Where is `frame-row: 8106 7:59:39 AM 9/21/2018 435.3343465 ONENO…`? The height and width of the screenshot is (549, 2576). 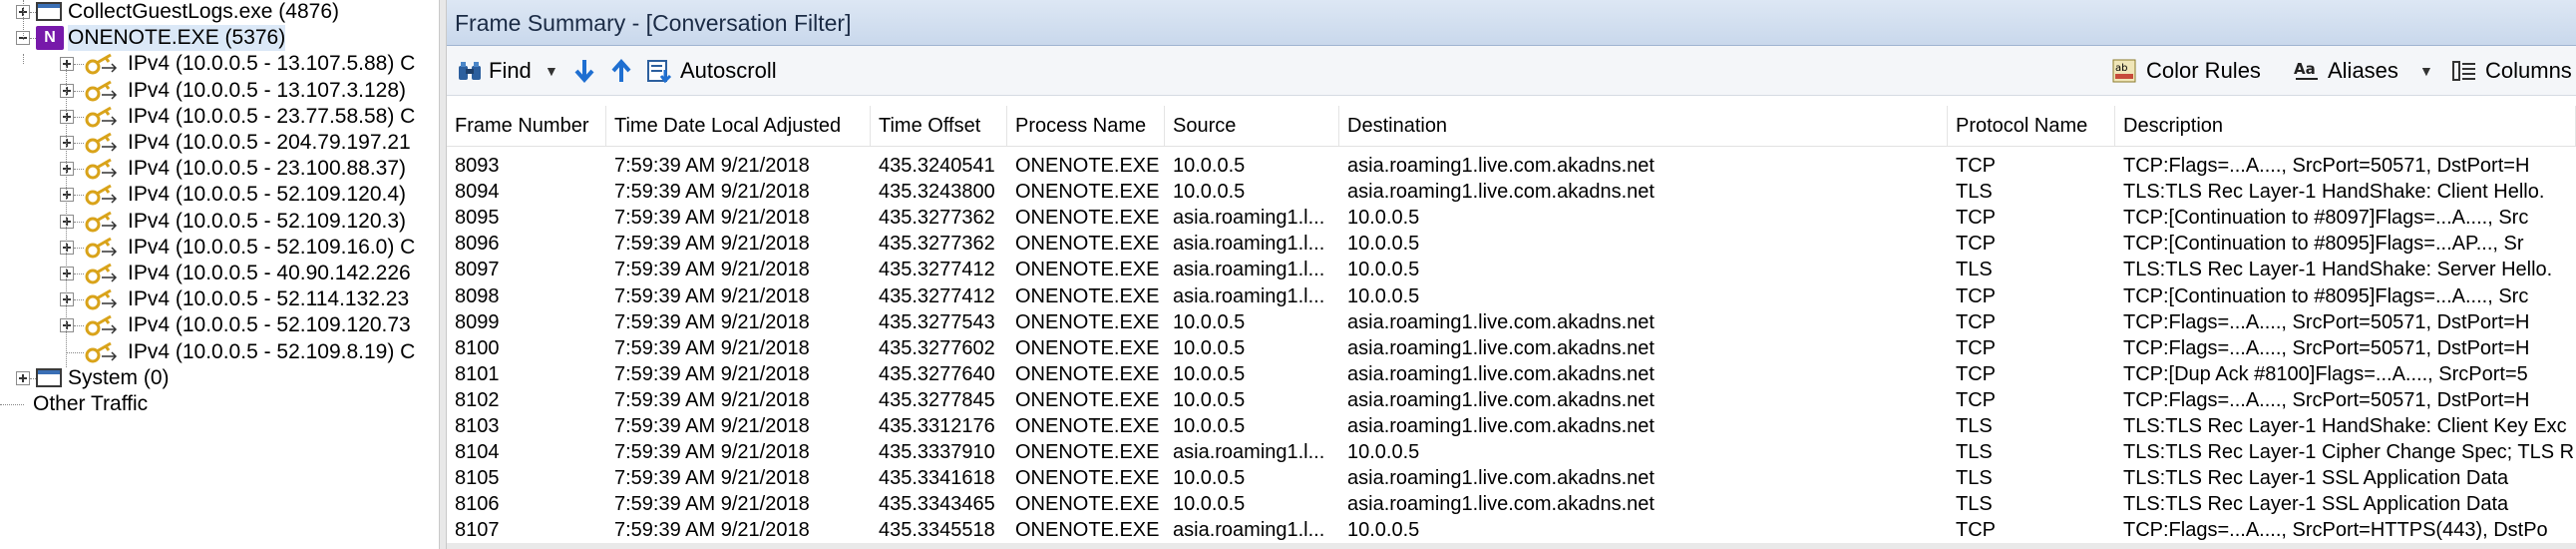
frame-row: 8106 7:59:39 AM 9/21/2018 435.3343465 ONENO… is located at coordinates (1511, 504).